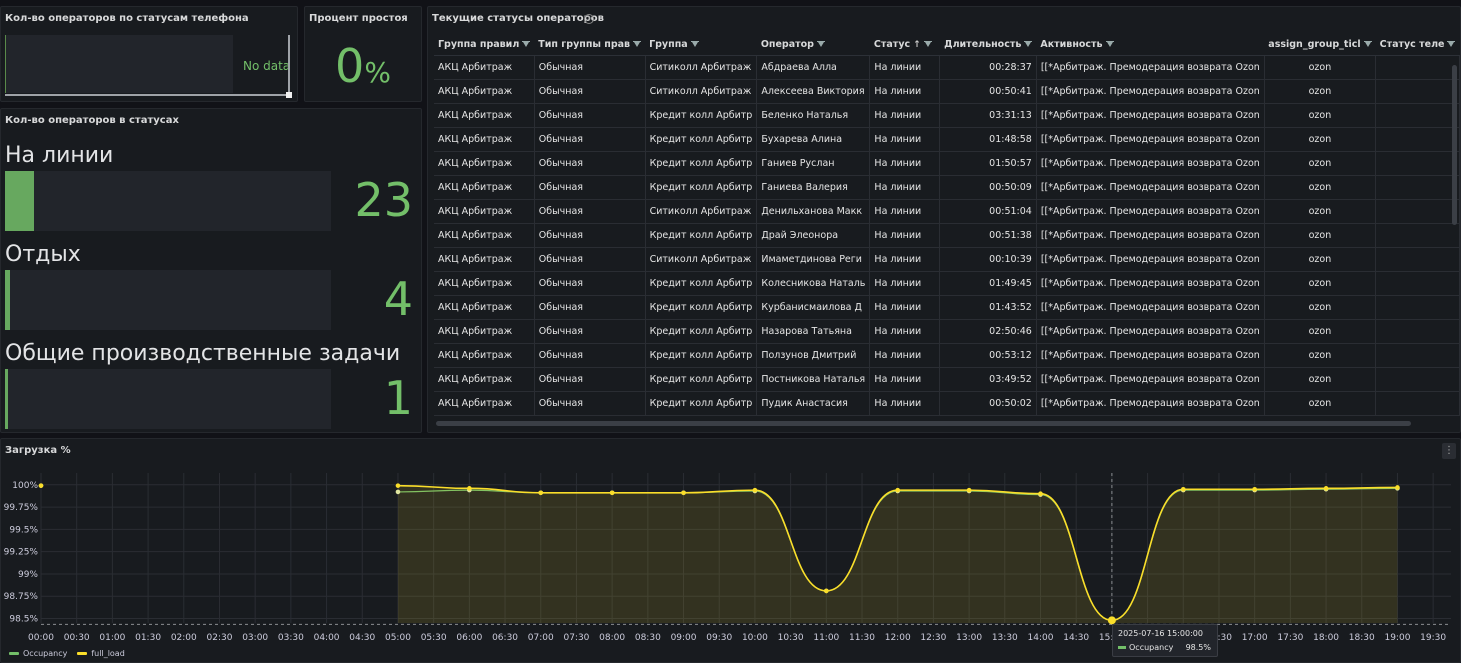 The height and width of the screenshot is (663, 1461). I want to click on column-header: Оператор, so click(813, 45).